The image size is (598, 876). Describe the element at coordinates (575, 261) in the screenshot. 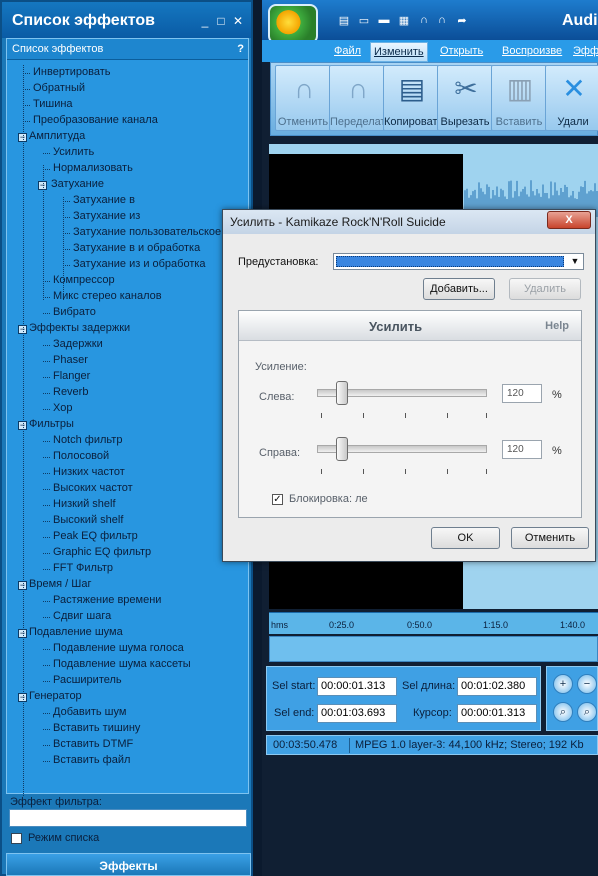

I see `chevron-down-icon: ▼` at that location.